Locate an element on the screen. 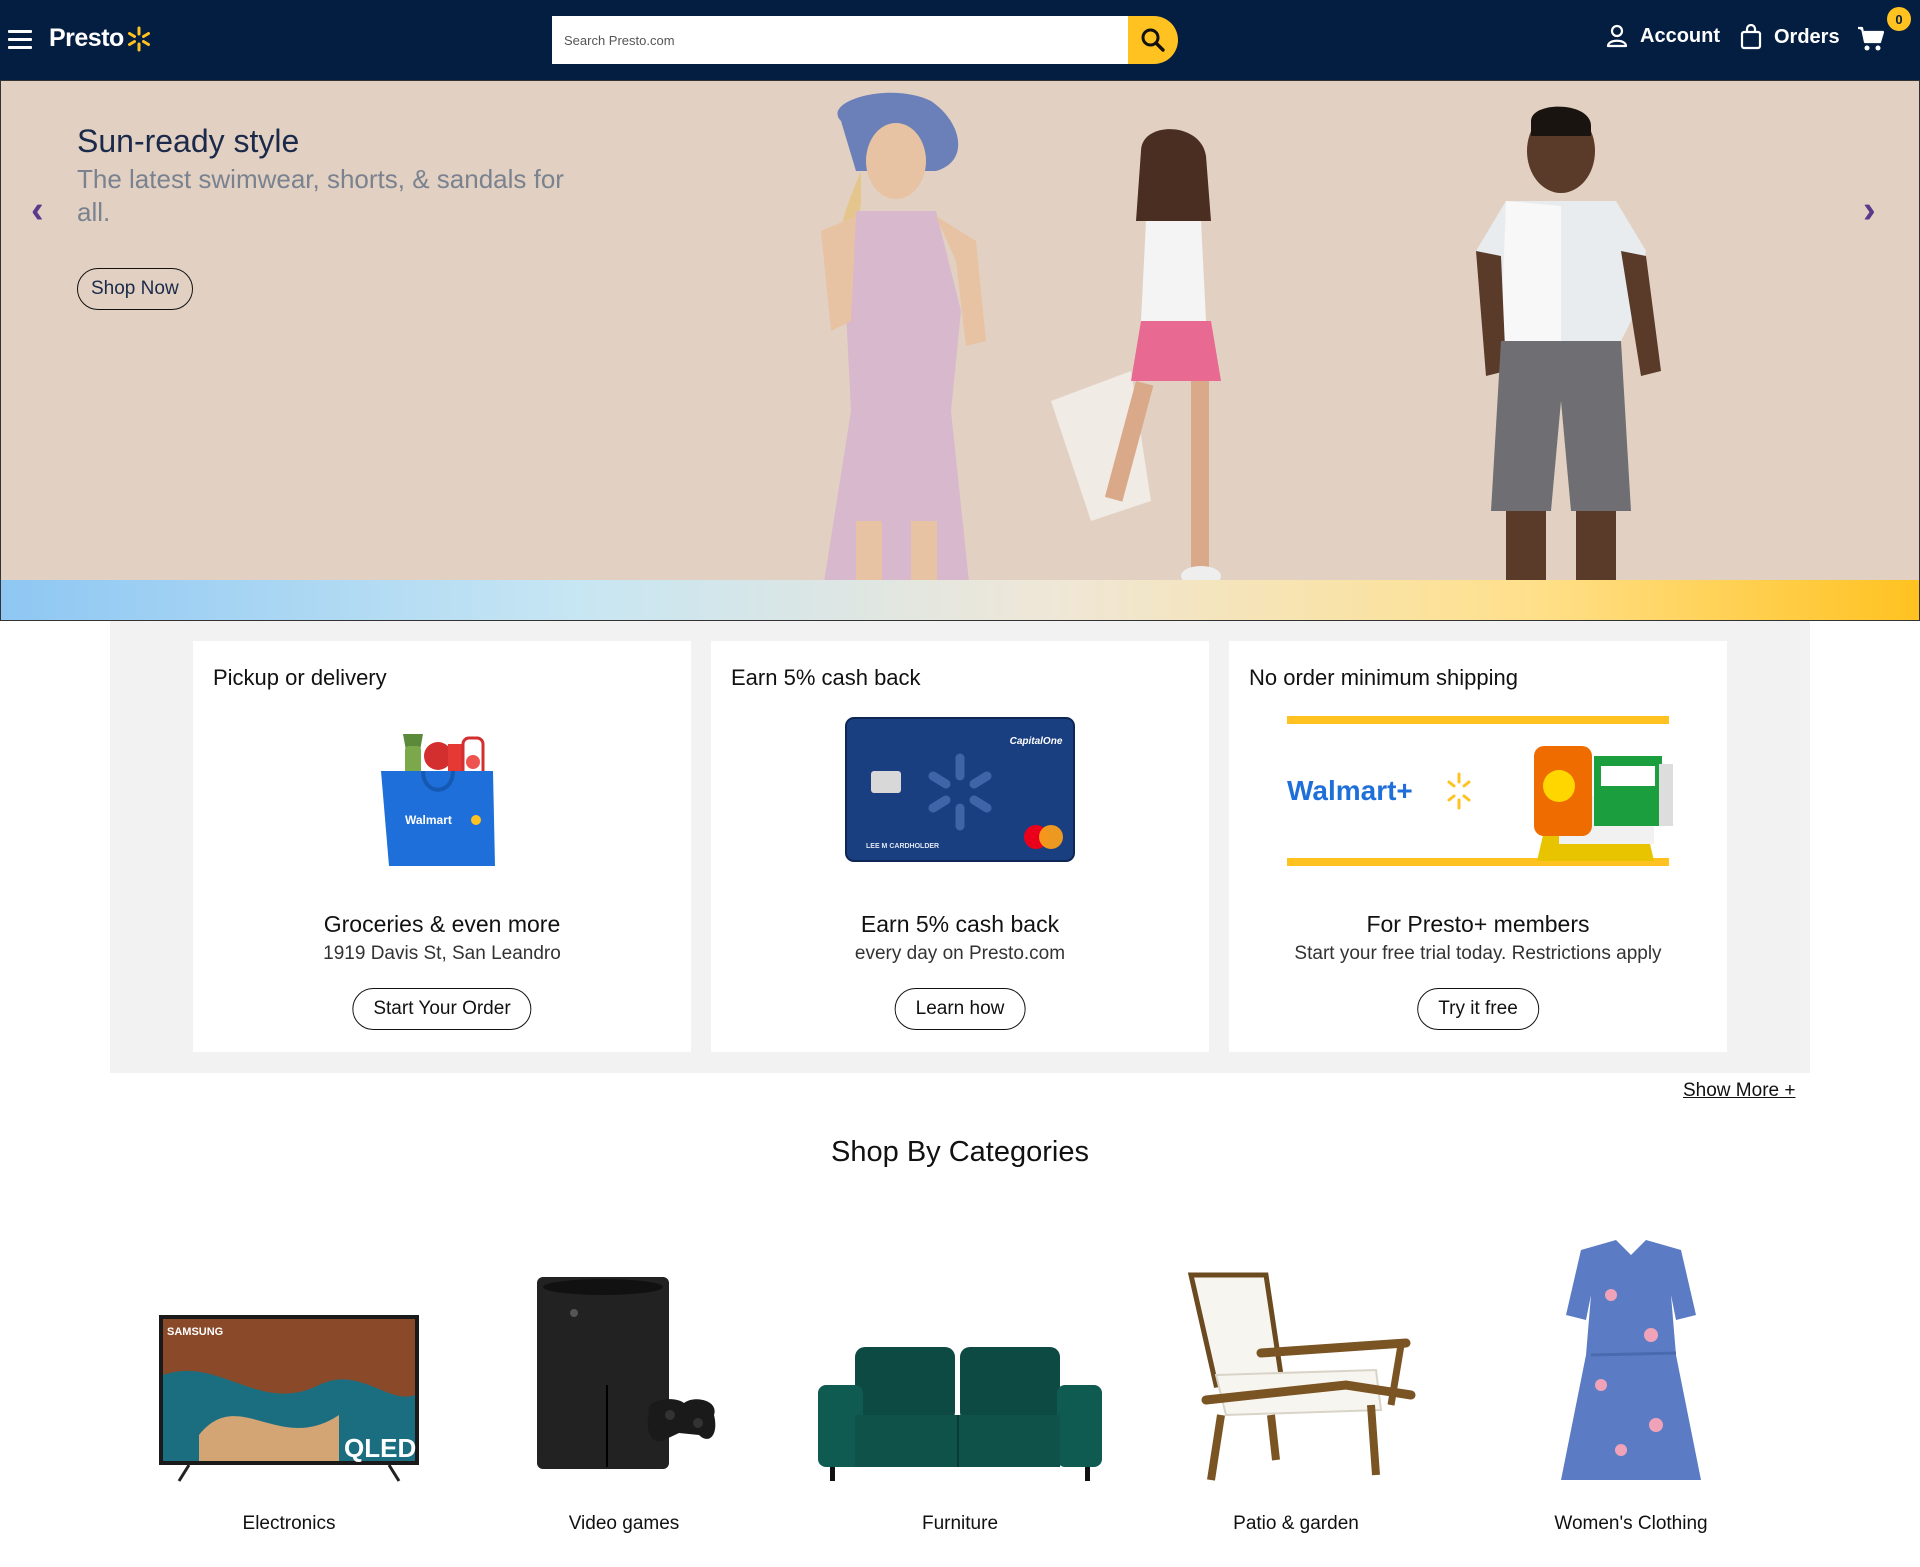 This screenshot has height=1567, width=1920. card-title: For Presto+ members is located at coordinates (1478, 924).